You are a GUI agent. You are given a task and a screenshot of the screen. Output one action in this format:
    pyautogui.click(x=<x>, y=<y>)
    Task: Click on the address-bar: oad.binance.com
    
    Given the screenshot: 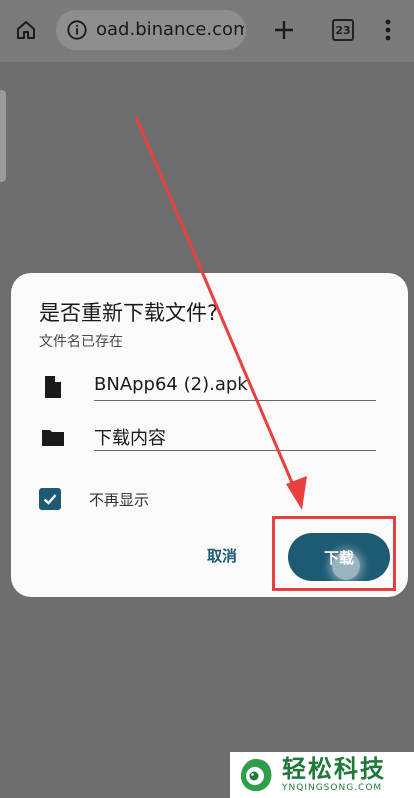 What is the action you would take?
    pyautogui.click(x=151, y=30)
    